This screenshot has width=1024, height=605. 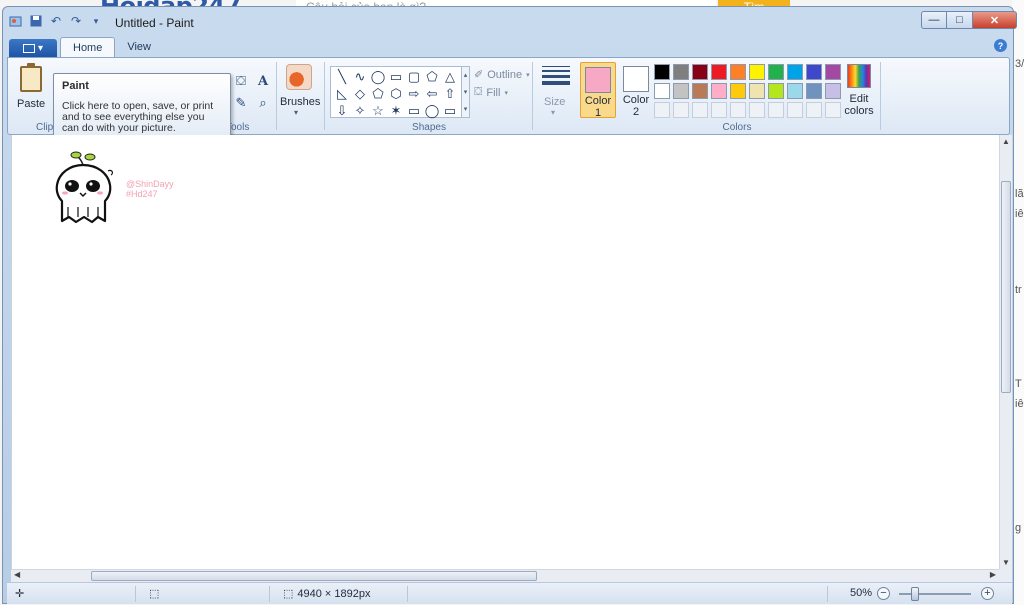 I want to click on brushes-button: Brushes, so click(x=300, y=102).